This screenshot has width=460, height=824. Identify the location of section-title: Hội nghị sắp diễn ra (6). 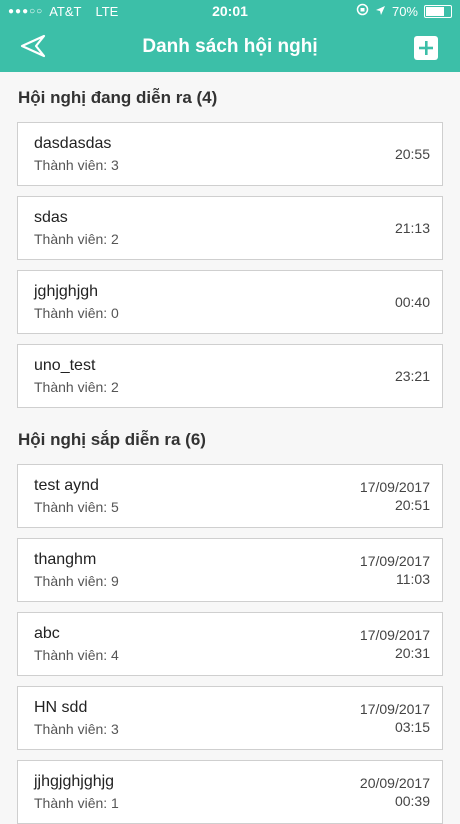
(112, 439).